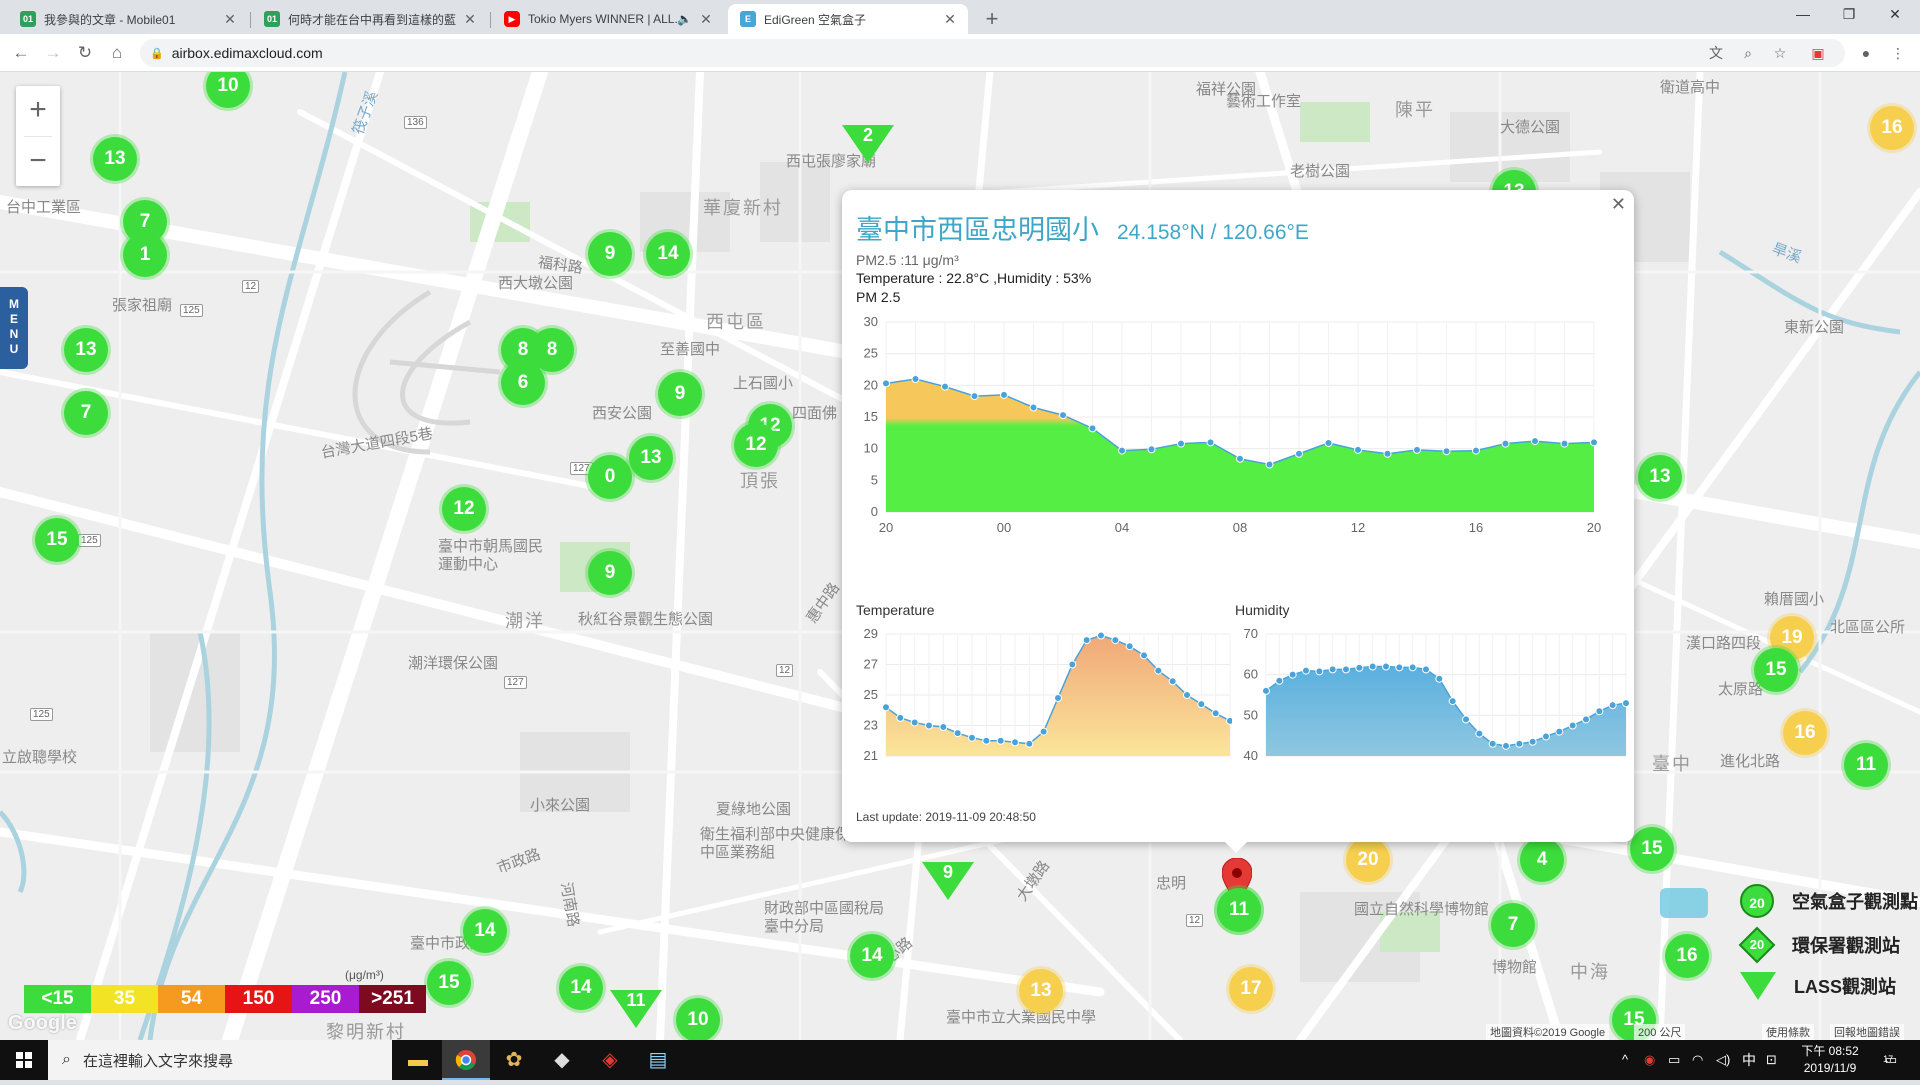 Image resolution: width=1920 pixels, height=1085 pixels. Describe the element at coordinates (157, 53) in the screenshot. I see `lock-icon: 🔒` at that location.